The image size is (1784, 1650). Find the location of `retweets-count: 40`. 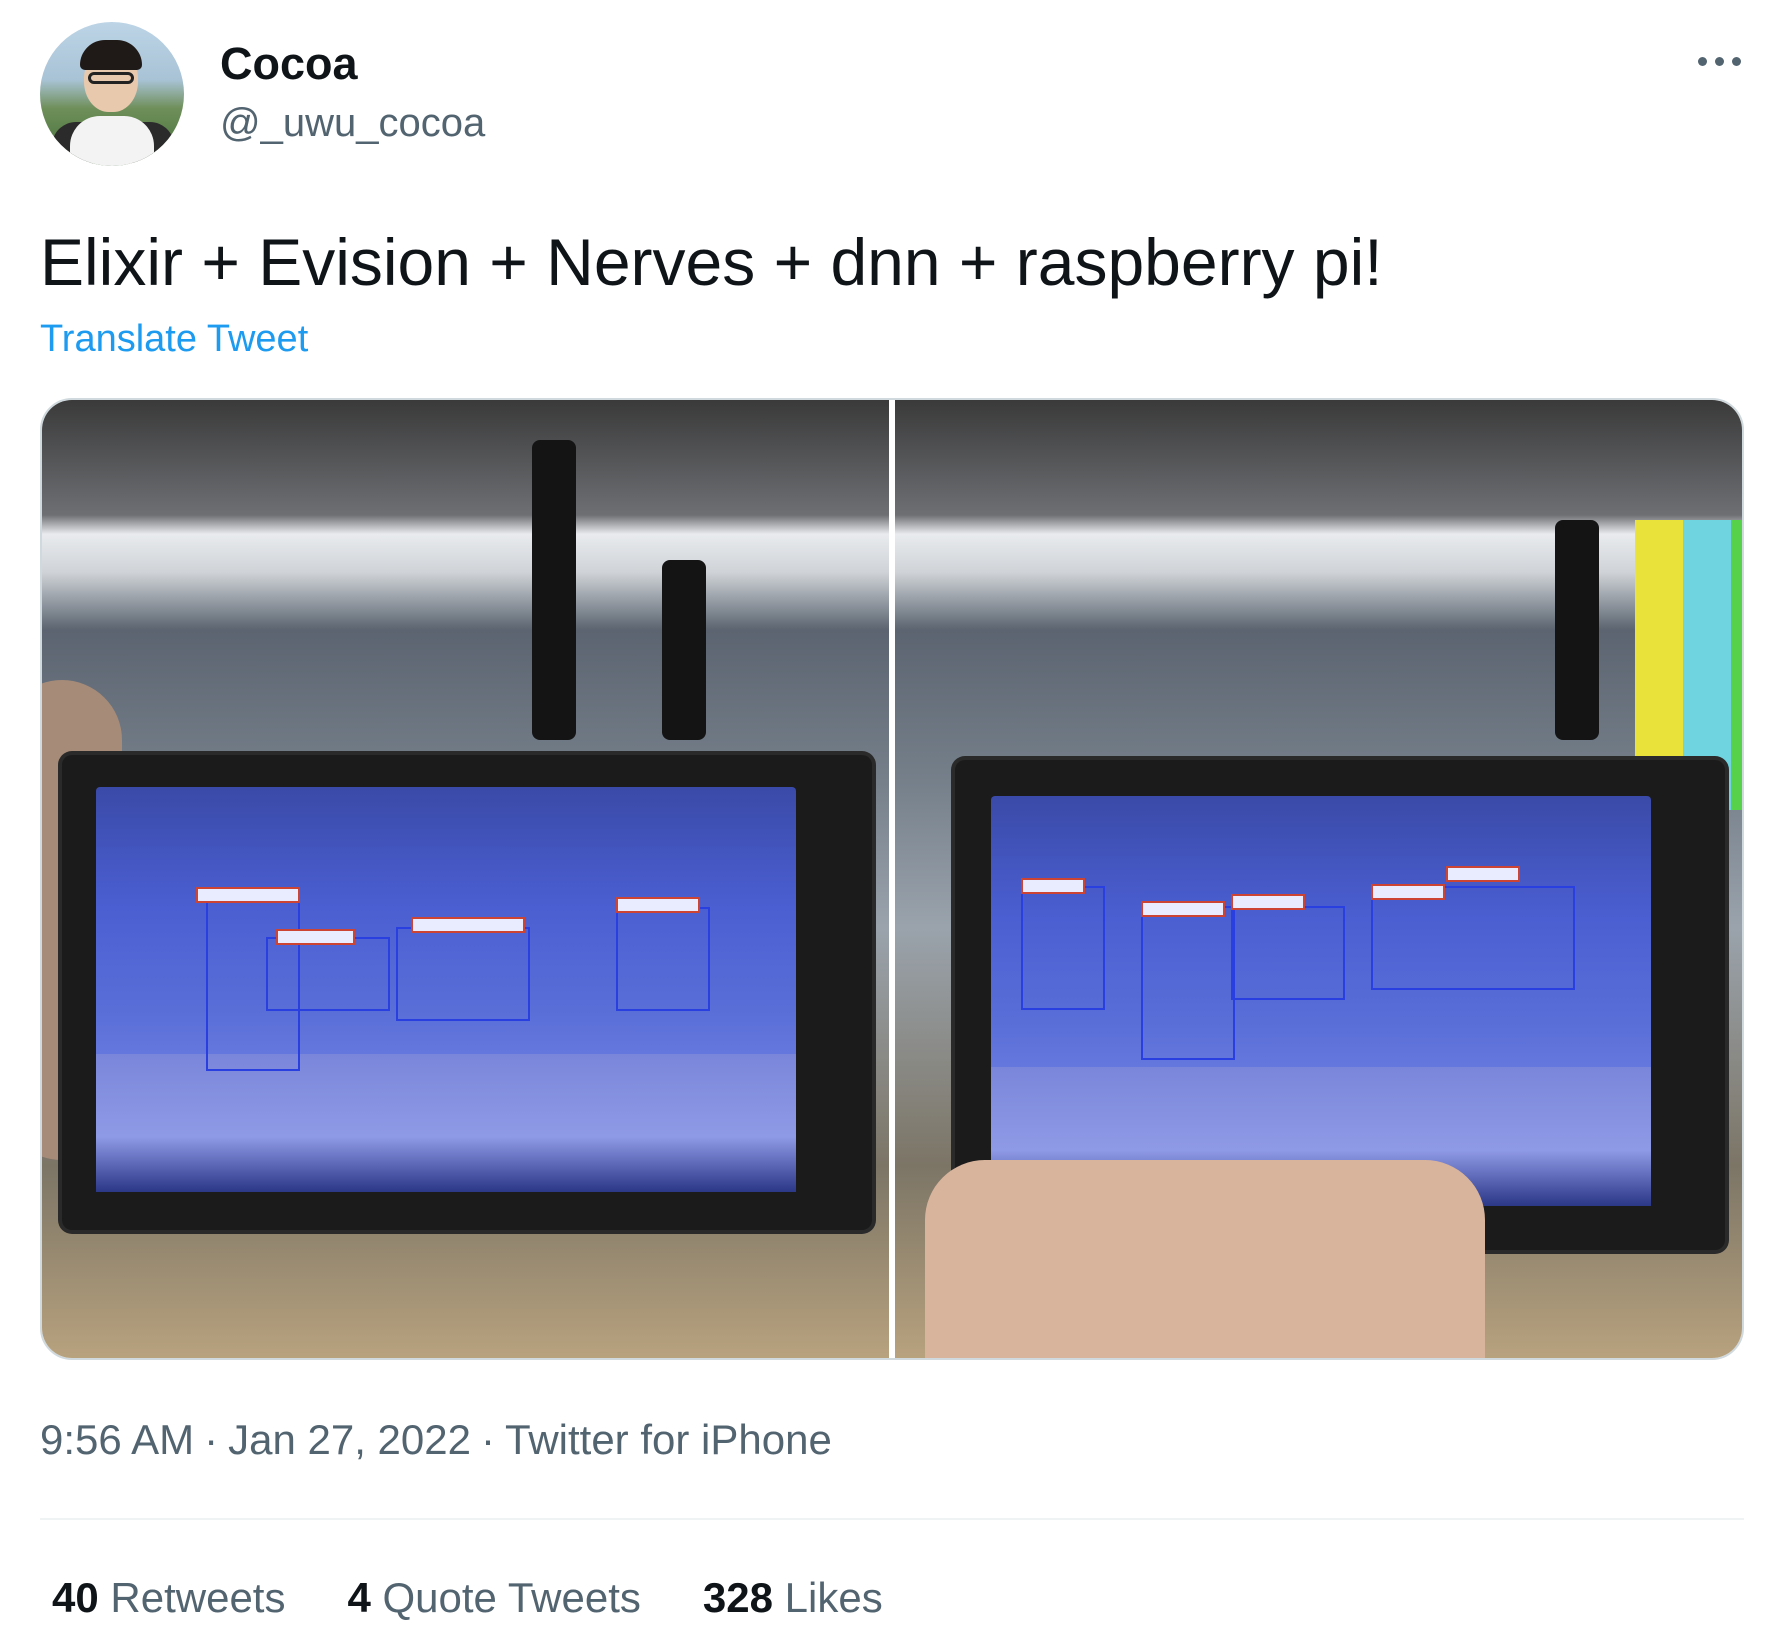

retweets-count: 40 is located at coordinates (75, 1597).